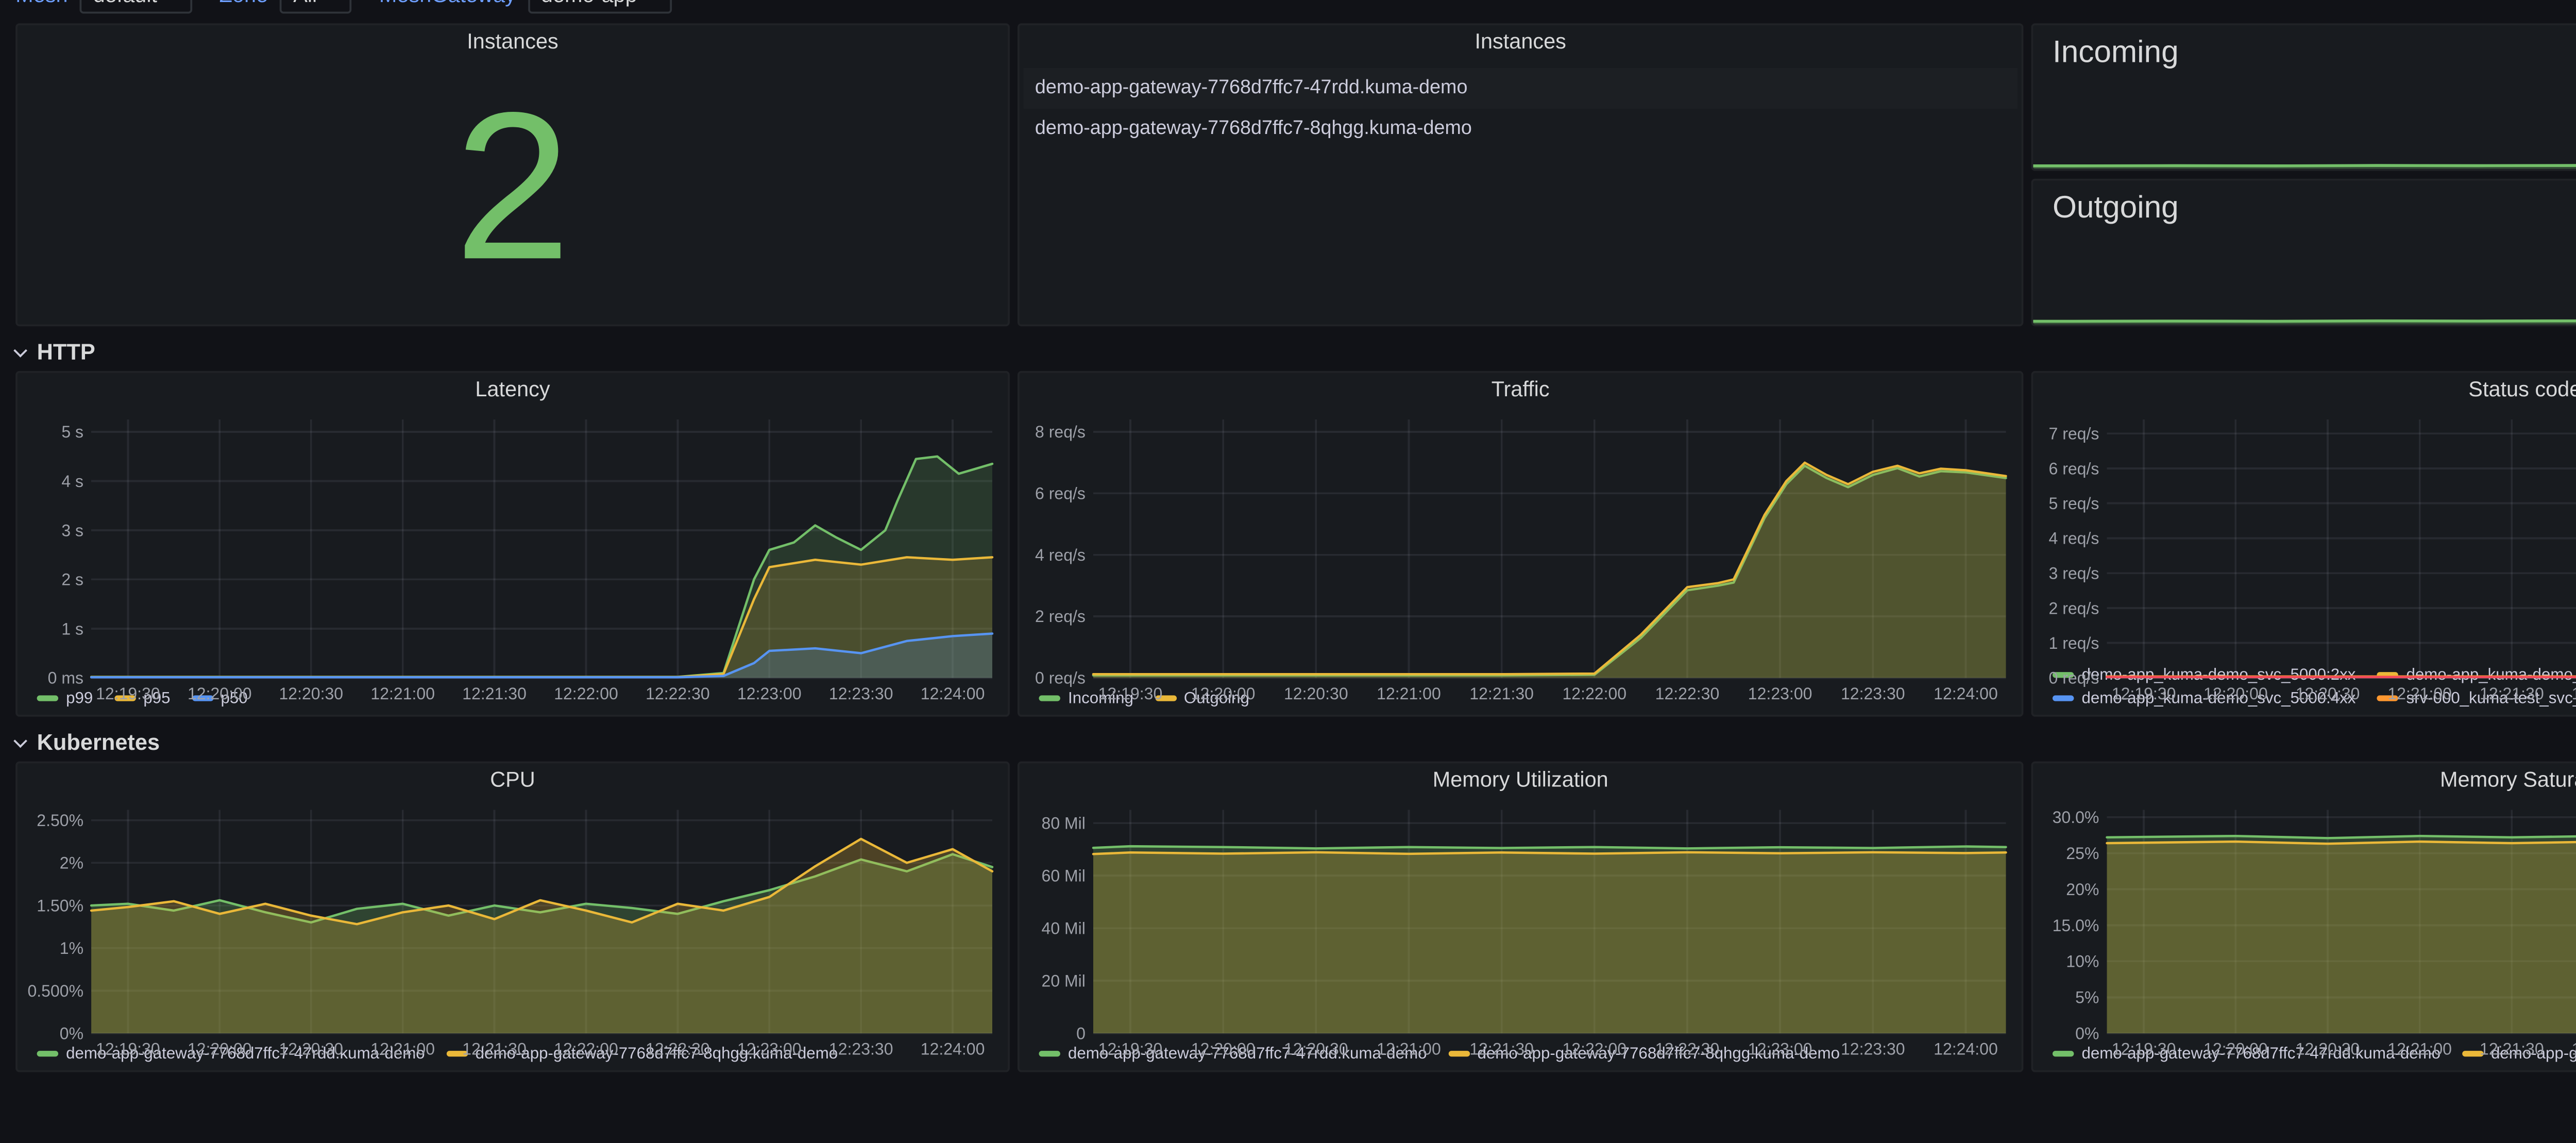 This screenshot has height=1143, width=2576. I want to click on svg-text: 2.50%, so click(60, 820).